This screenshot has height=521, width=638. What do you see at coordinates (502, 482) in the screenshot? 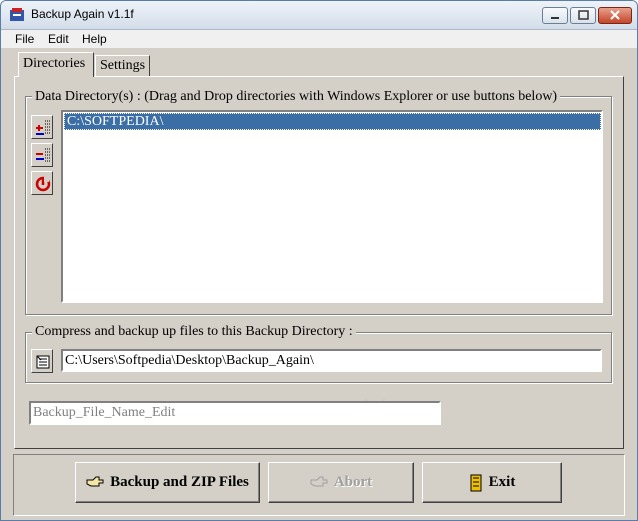
I see `exit-label: Exit` at bounding box center [502, 482].